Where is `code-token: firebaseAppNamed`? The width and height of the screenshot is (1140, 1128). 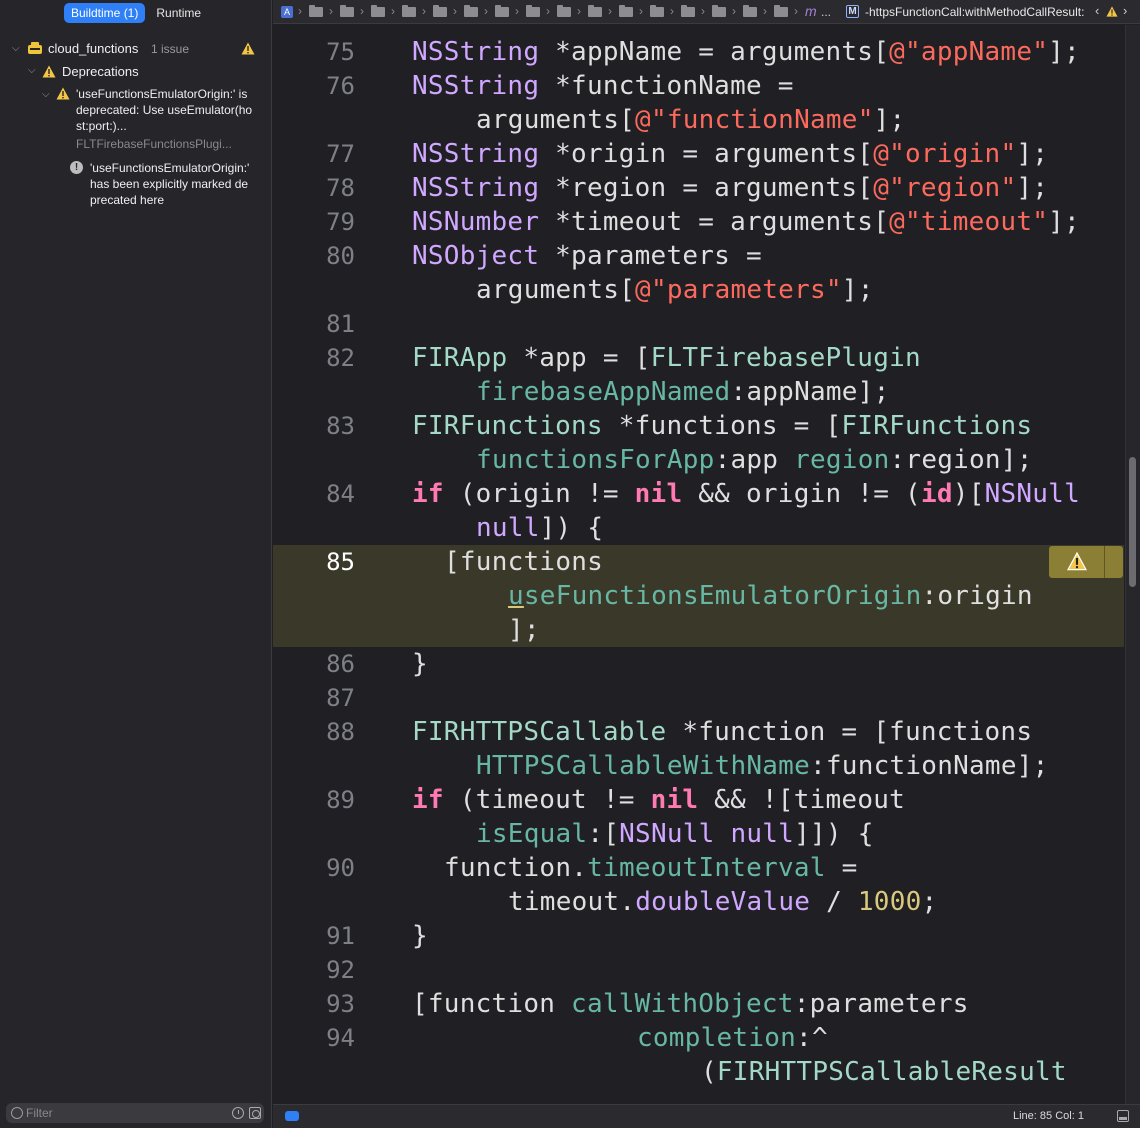
code-token: firebaseAppNamed is located at coordinates (603, 392).